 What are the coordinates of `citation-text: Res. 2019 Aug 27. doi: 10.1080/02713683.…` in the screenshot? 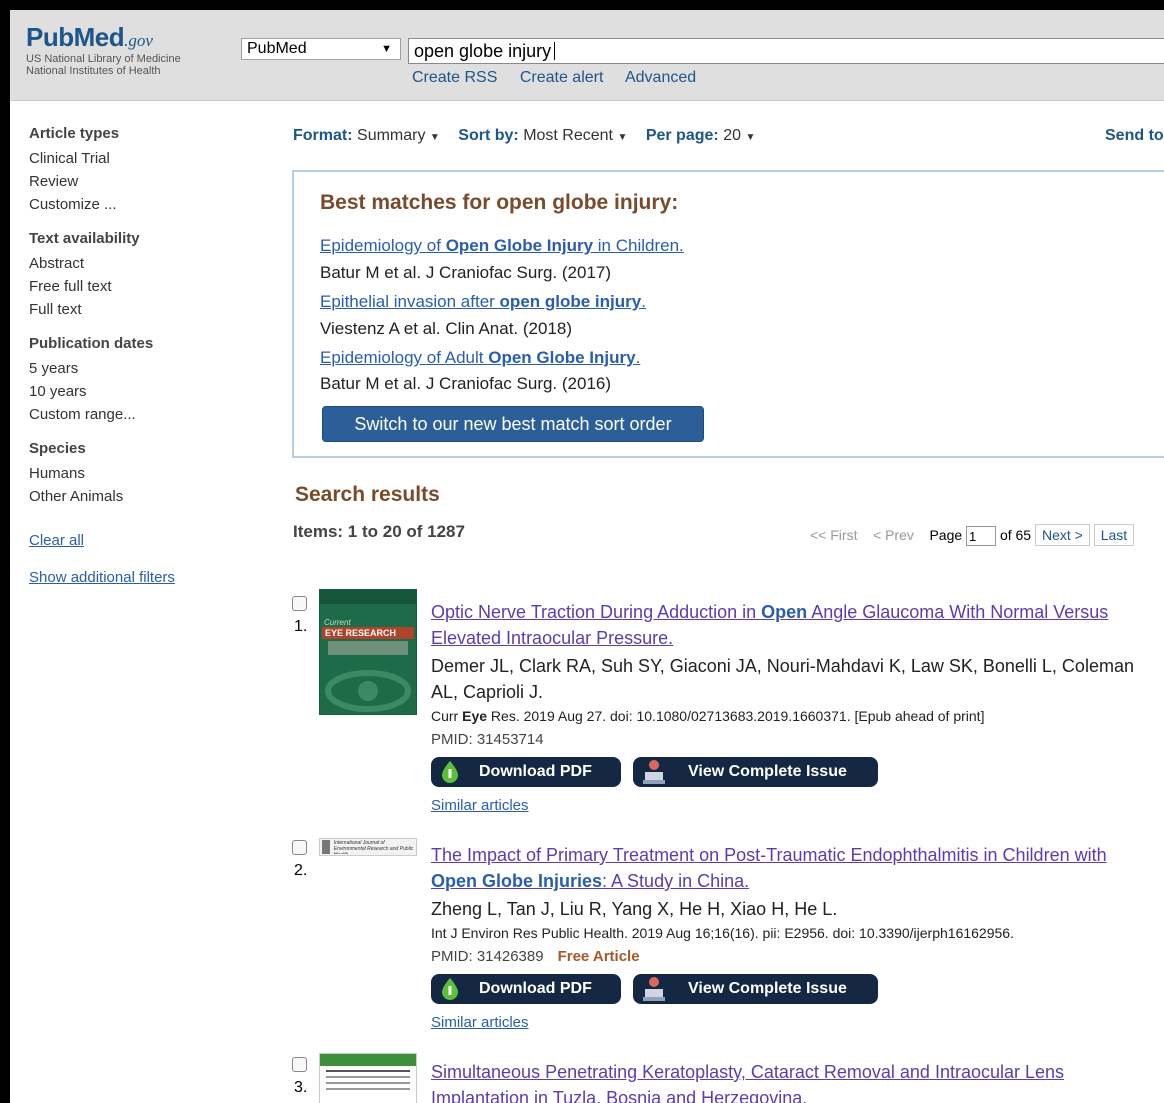 It's located at (736, 716).